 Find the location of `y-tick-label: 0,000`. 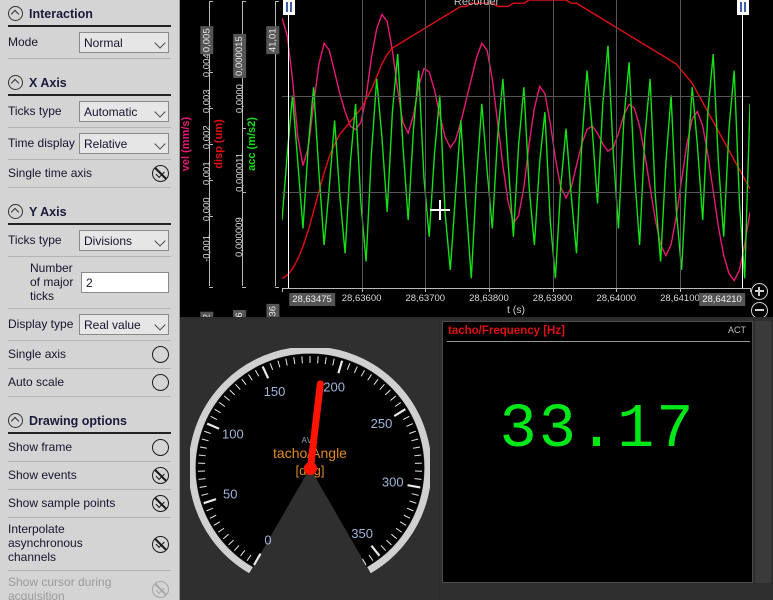

y-tick-label: 0,000 is located at coordinates (207, 209).